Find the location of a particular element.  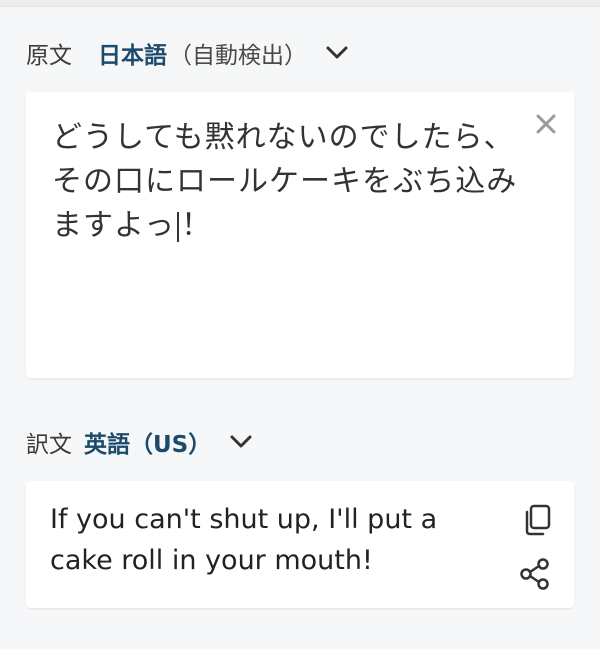

share-icon is located at coordinates (535, 574).